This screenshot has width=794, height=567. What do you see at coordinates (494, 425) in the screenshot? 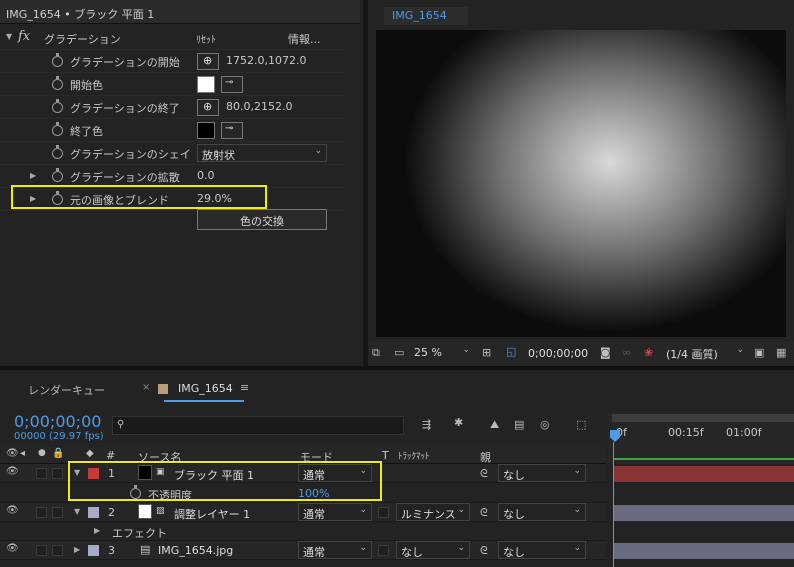
I see `shy-layers-icon: ⛰` at bounding box center [494, 425].